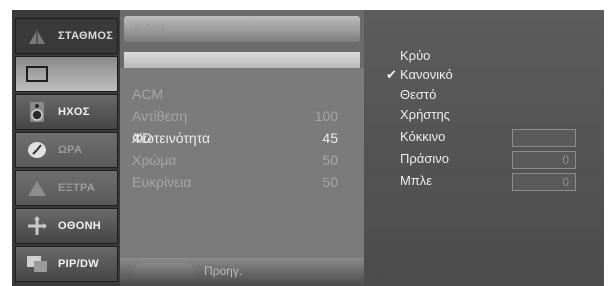 The width and height of the screenshot is (615, 286). Describe the element at coordinates (86, 36) in the screenshot. I see `nav-label-station: ΣΤΑΘΜΟΣ` at that location.